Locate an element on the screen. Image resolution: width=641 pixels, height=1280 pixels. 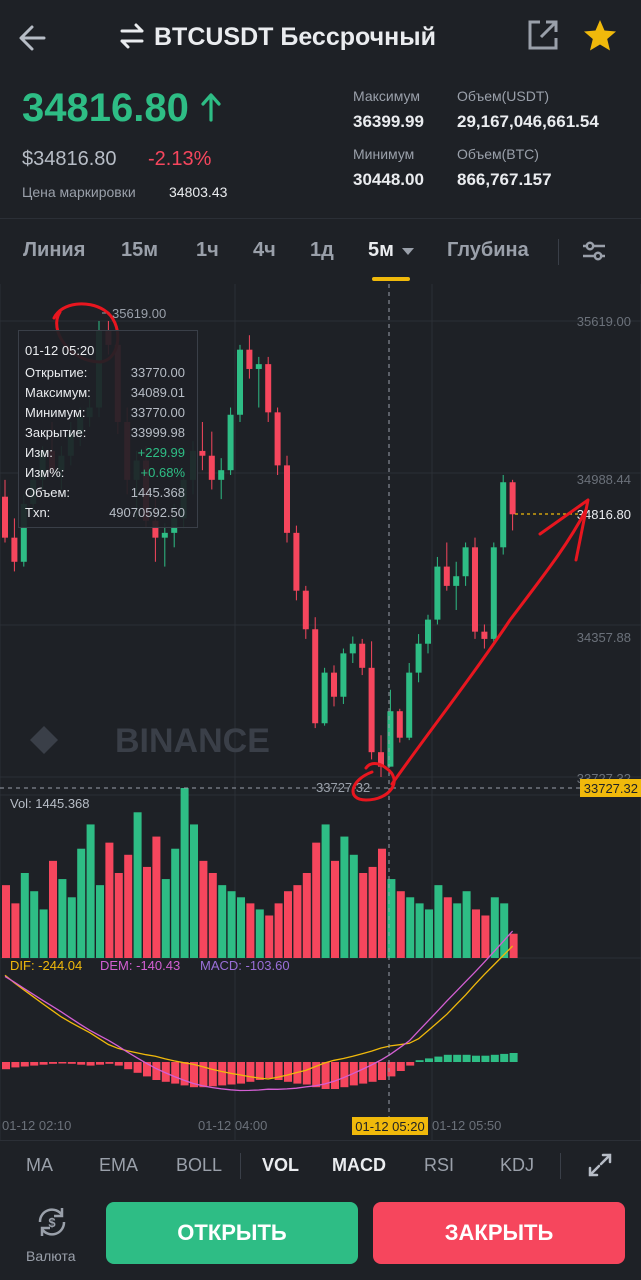
star-icon is located at coordinates (600, 36).